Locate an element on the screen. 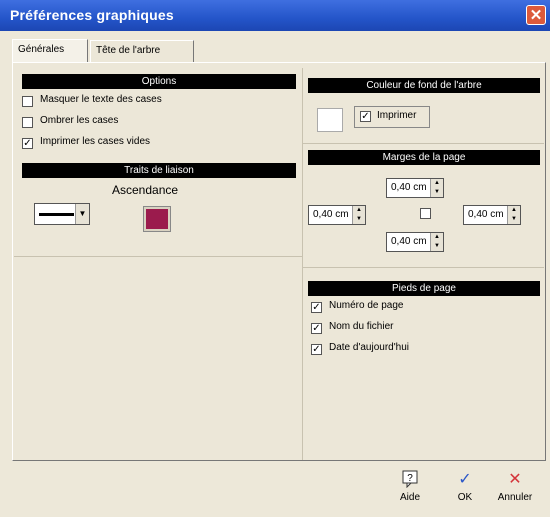 The width and height of the screenshot is (550, 517). margin-top-value: 0,40 cm is located at coordinates (409, 187).